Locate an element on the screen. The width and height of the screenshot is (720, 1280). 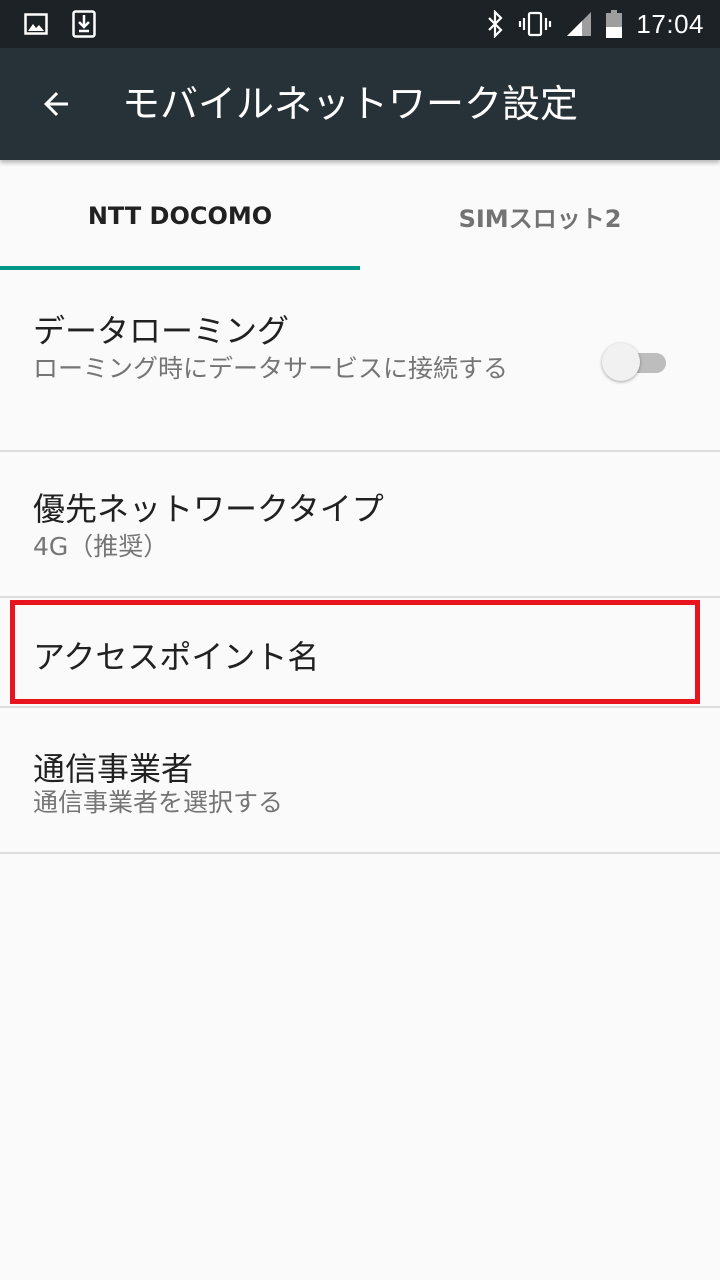
data-roaming-switch is located at coordinates (635, 362).